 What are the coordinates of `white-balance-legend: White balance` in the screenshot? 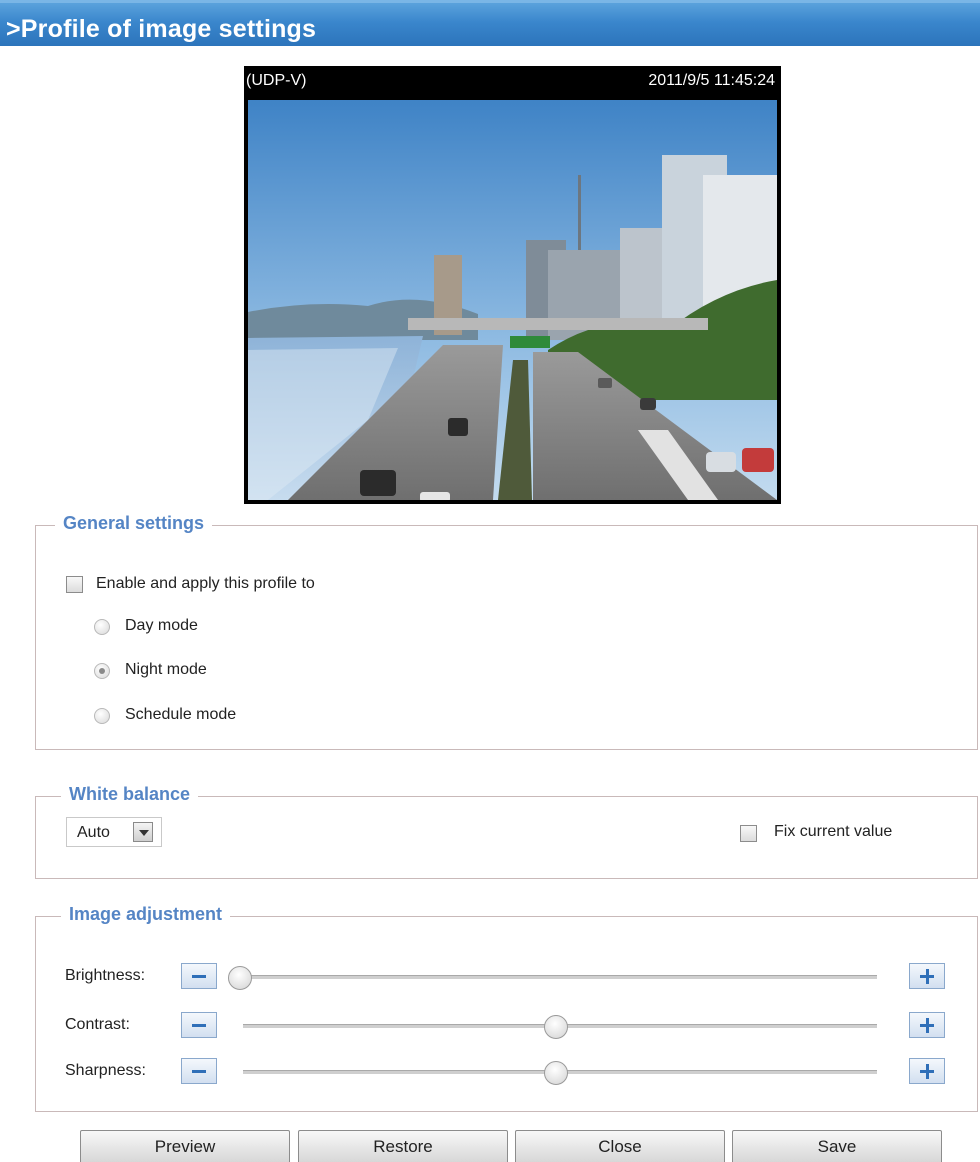 It's located at (130, 794).